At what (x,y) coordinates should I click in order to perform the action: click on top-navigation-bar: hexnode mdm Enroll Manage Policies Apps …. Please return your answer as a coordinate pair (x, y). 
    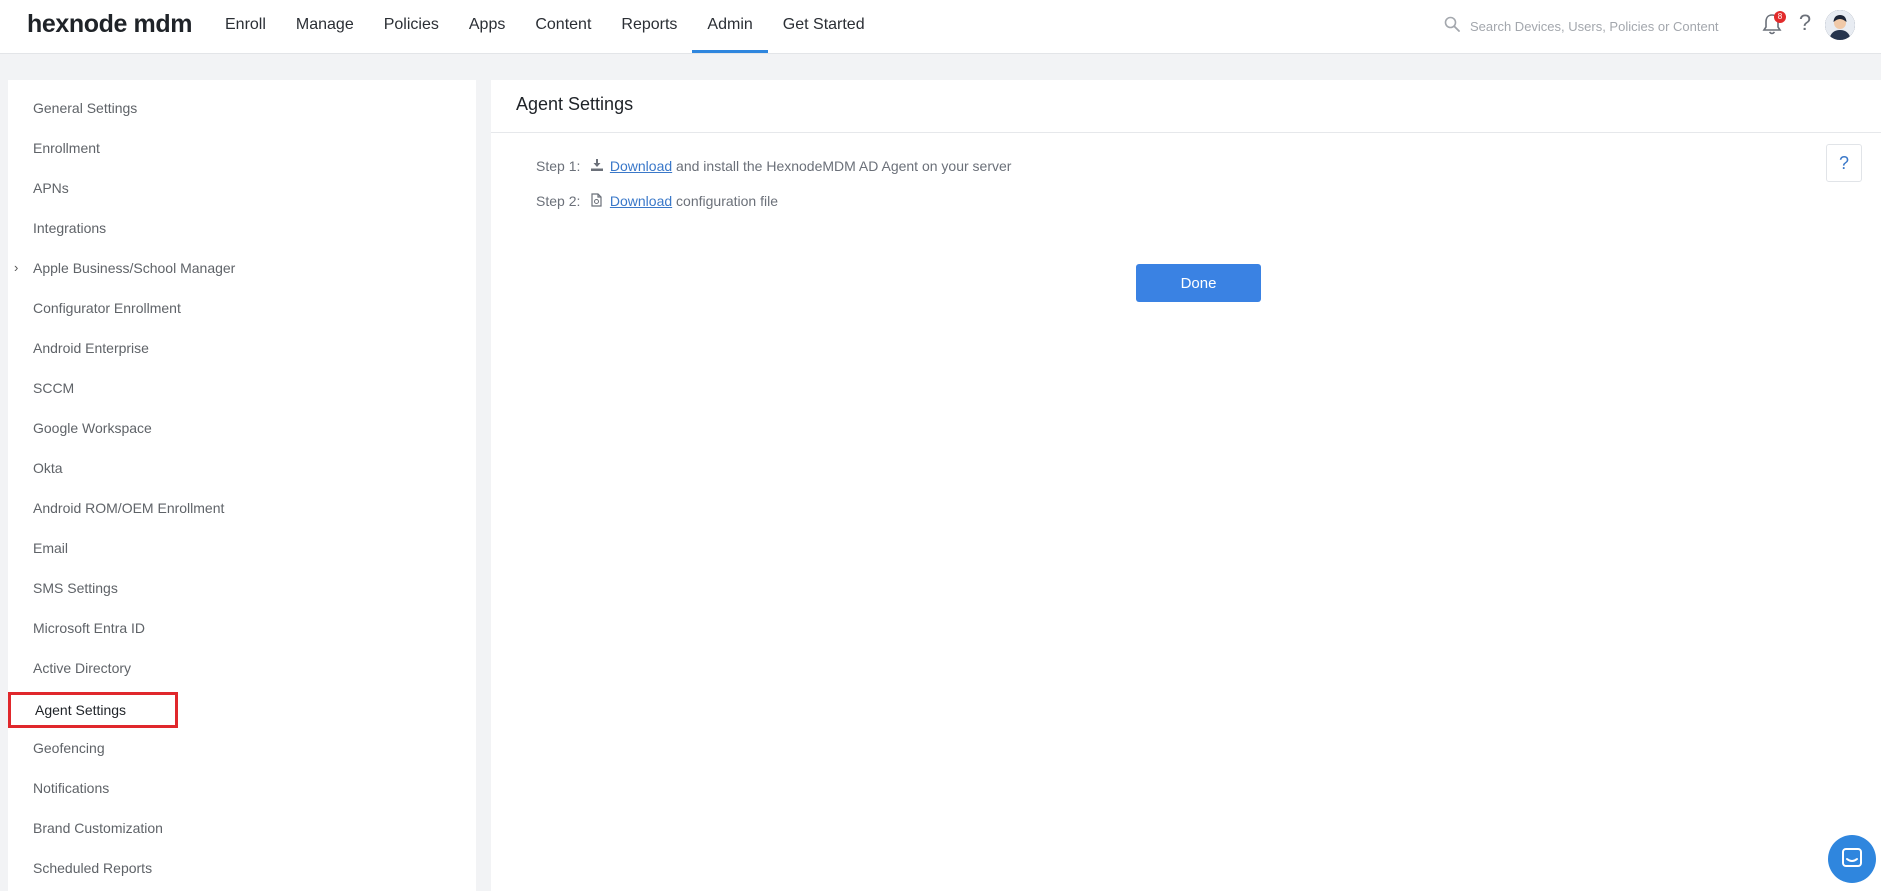
    Looking at the image, I should click on (940, 27).